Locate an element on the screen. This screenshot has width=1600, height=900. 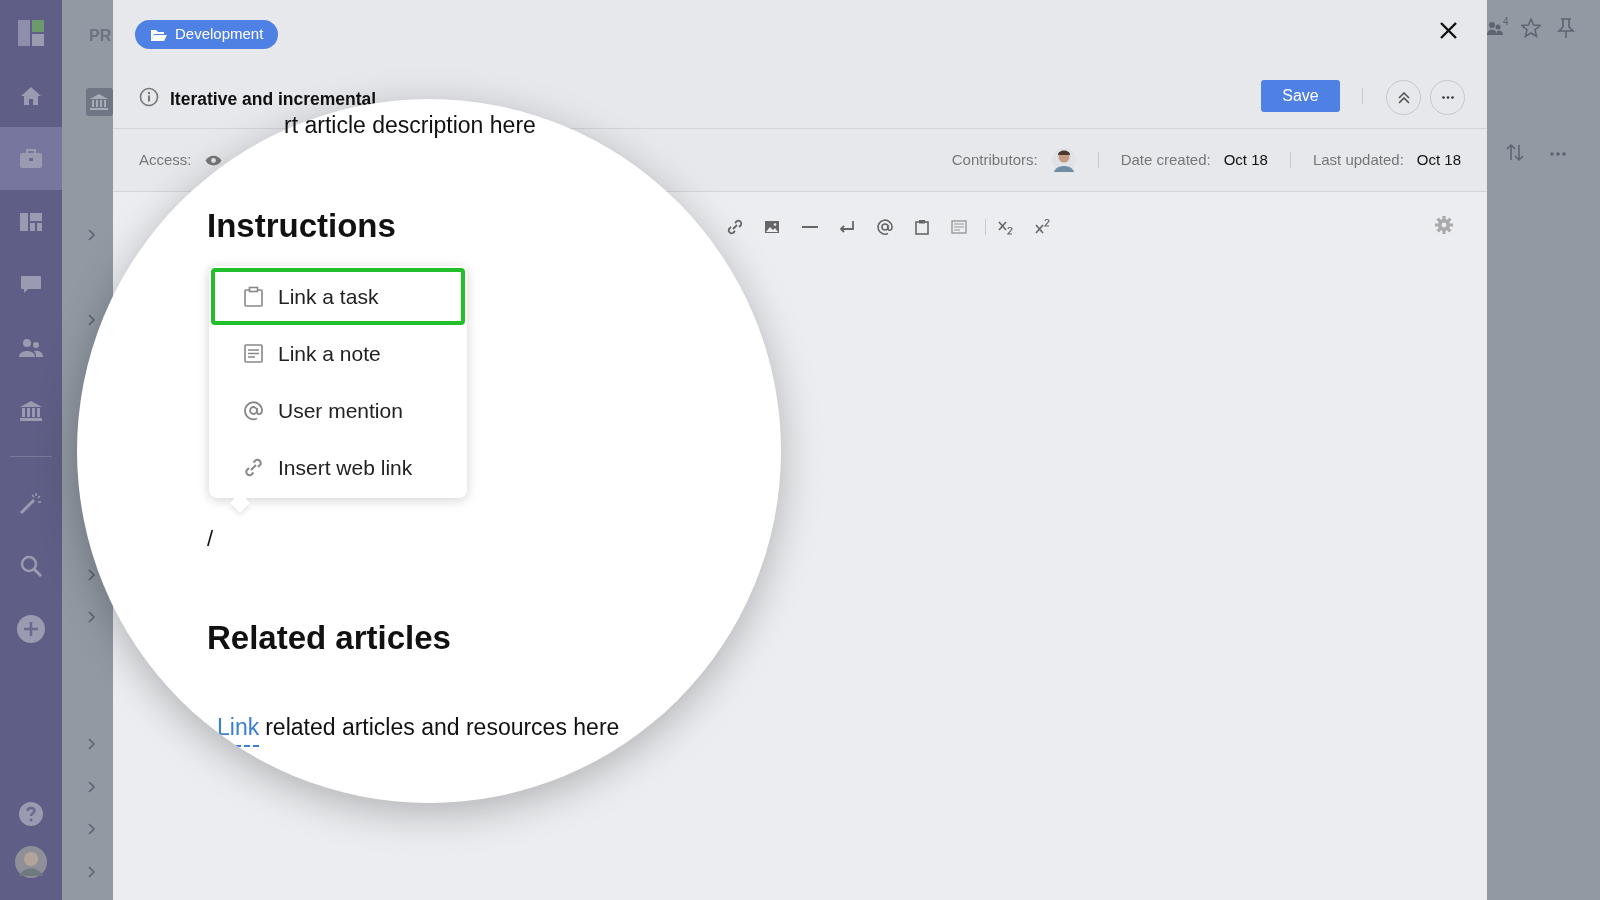
briefcase-icon is located at coordinates (31, 158).